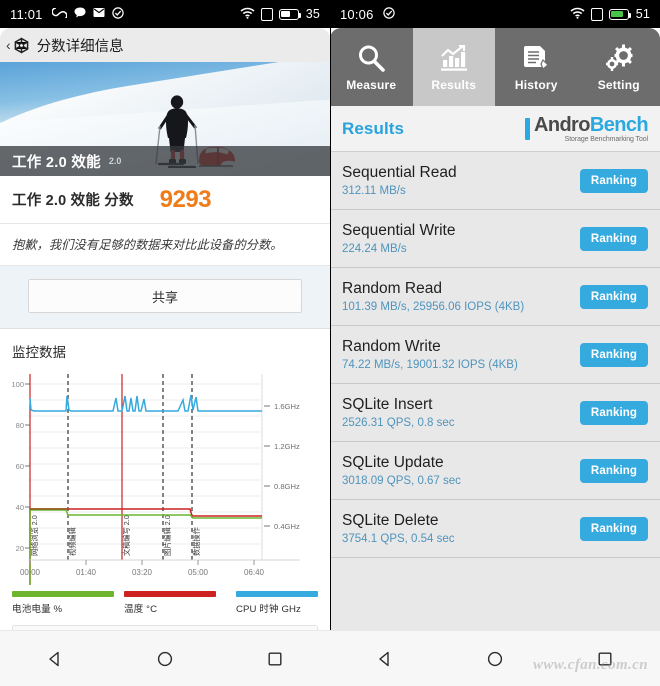  I want to click on score-row: 工作 2.0 效能 分数 9293, so click(165, 200).